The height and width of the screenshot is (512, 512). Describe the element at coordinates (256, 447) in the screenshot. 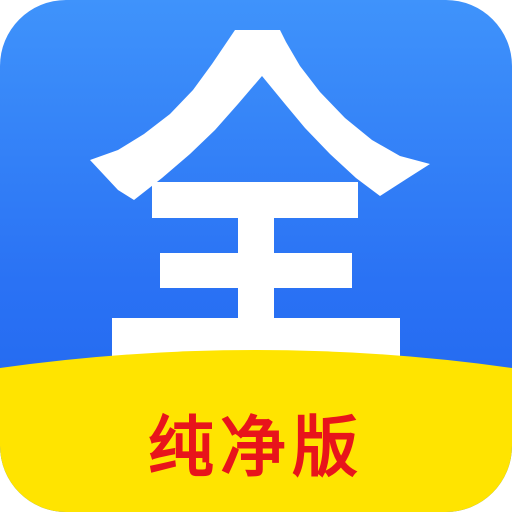

I see `badge-label: 纯净版` at that location.